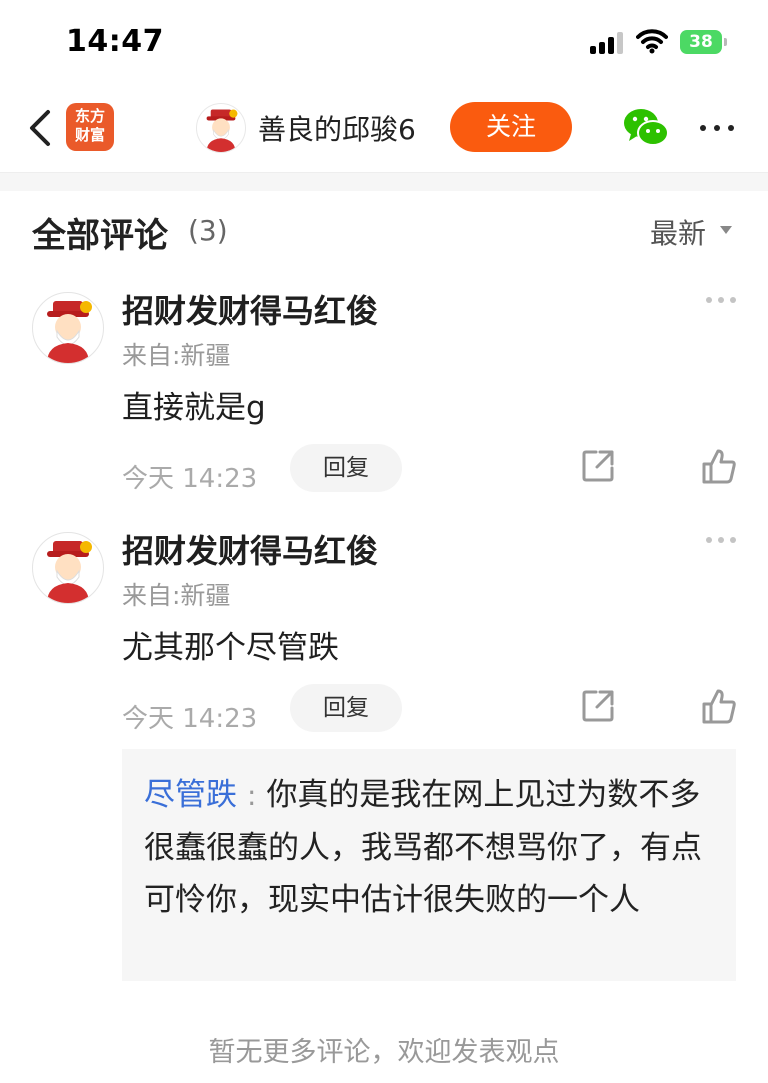  I want to click on status-bar: 14:47 38, so click(384, 42).